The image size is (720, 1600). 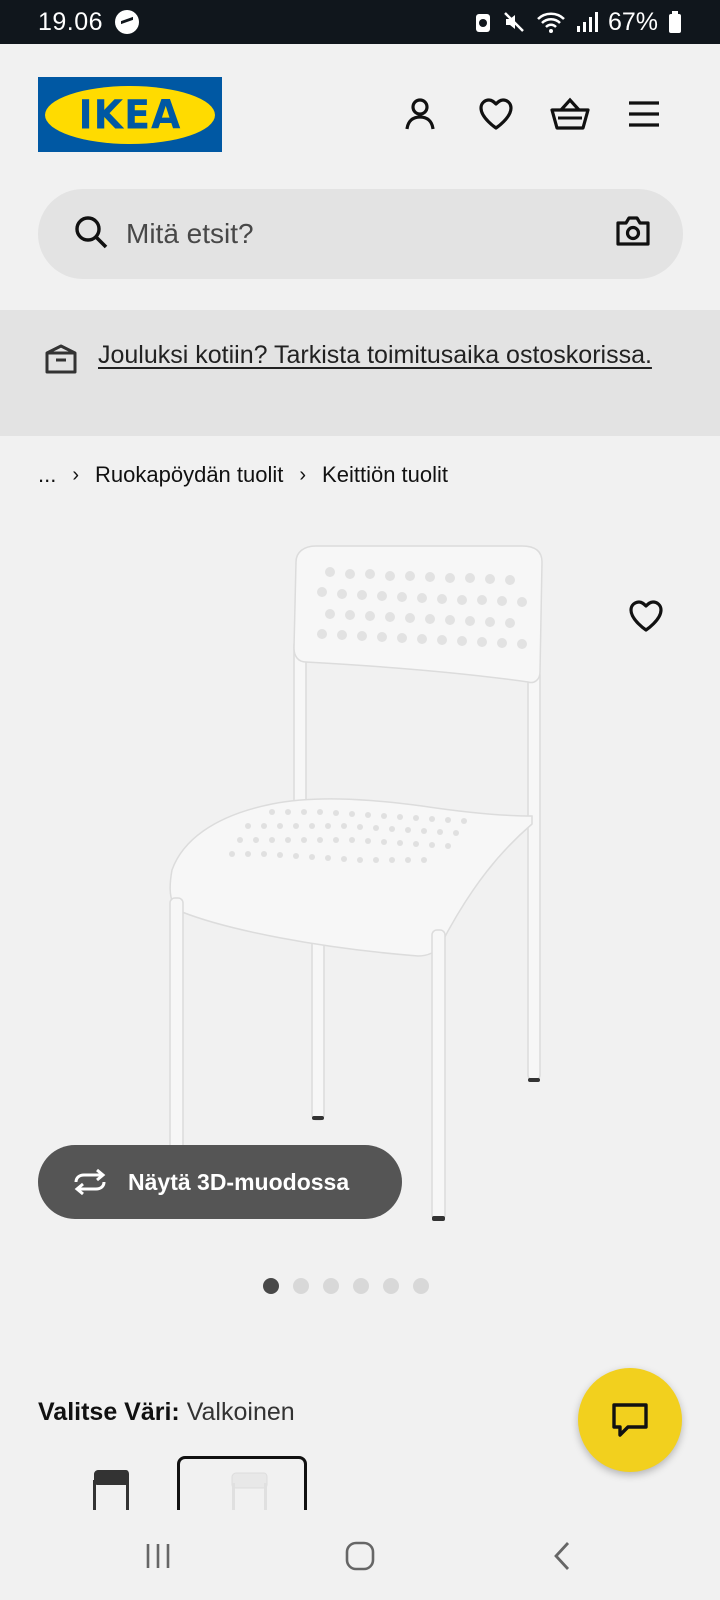 I want to click on recycle-icon, so click(x=482, y=23).